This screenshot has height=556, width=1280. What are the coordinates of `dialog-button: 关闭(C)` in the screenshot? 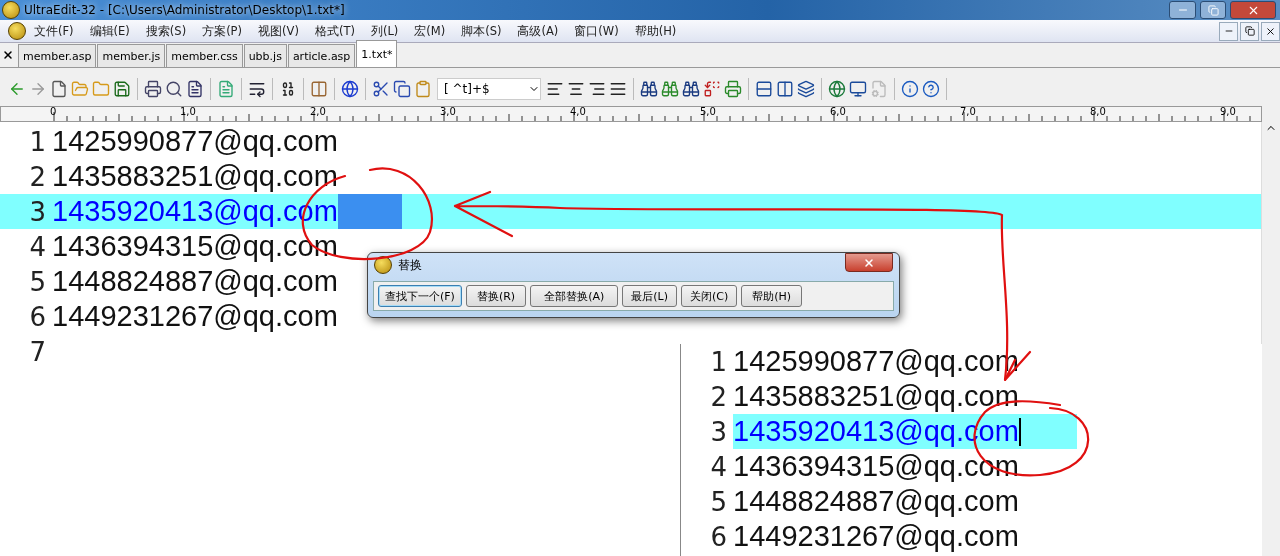 It's located at (709, 296).